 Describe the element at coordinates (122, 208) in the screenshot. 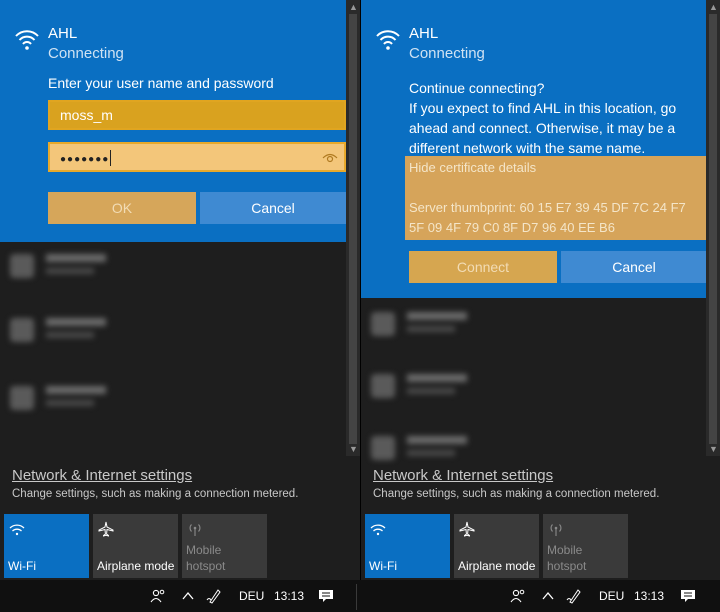

I see `ok-button: OK` at that location.